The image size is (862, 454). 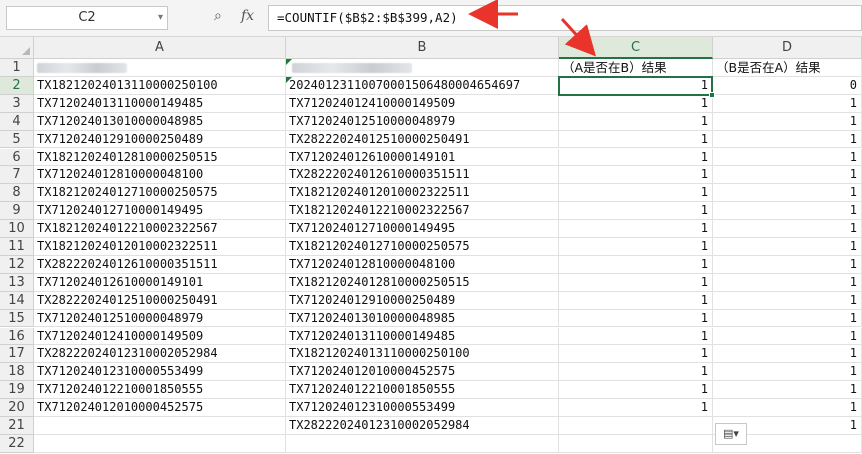 What do you see at coordinates (787, 390) in the screenshot?
I see `cell-d19: 1` at bounding box center [787, 390].